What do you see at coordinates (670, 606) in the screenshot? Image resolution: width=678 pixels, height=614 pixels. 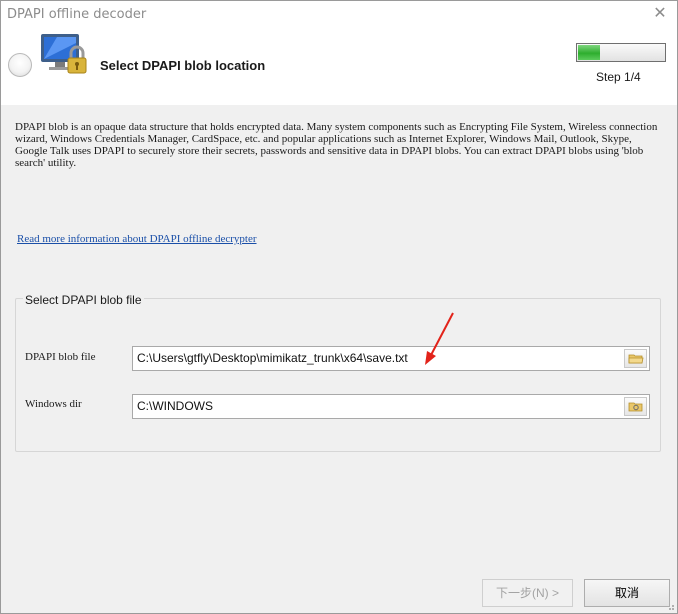 I see `resize-grip-icon` at bounding box center [670, 606].